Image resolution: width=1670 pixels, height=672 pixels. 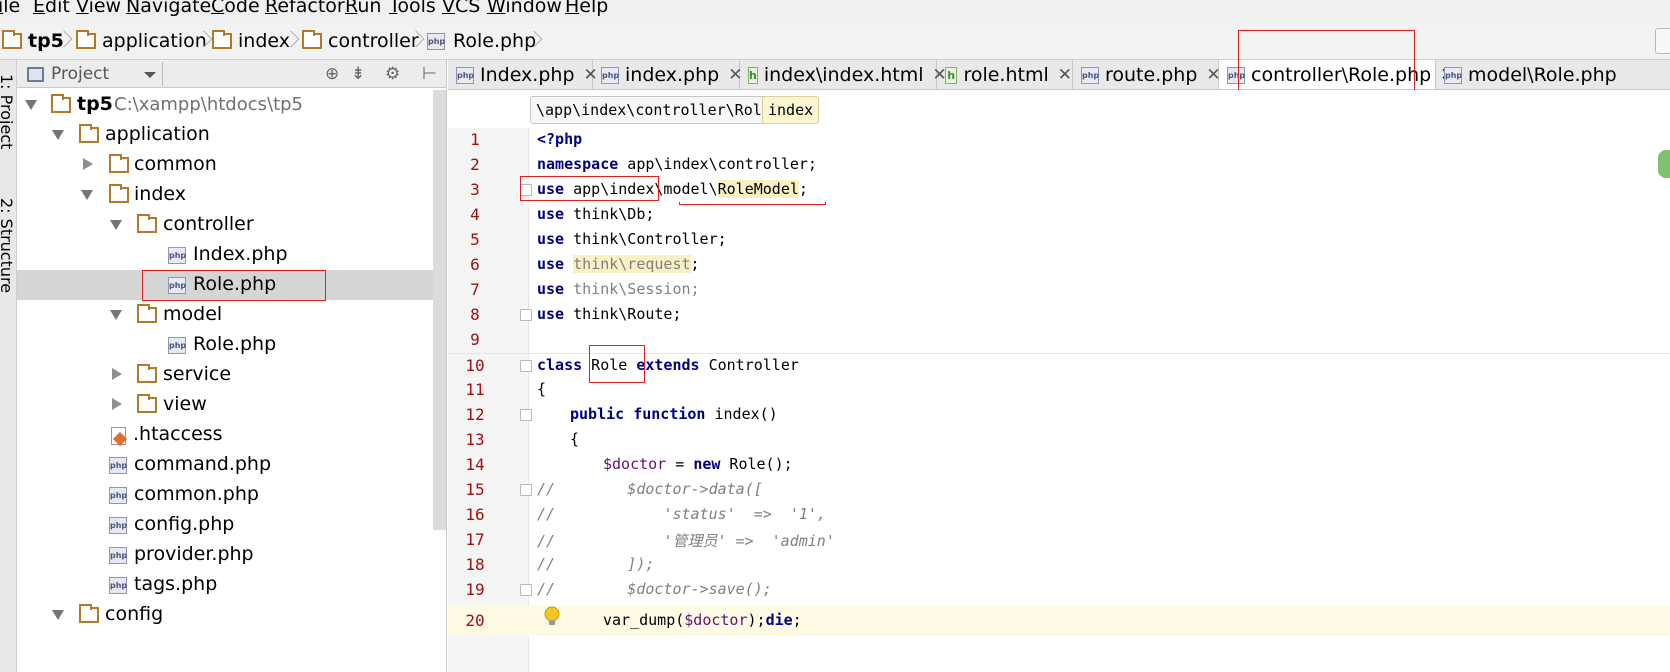 I want to click on code-text: class Role extends Controller, so click(x=668, y=365).